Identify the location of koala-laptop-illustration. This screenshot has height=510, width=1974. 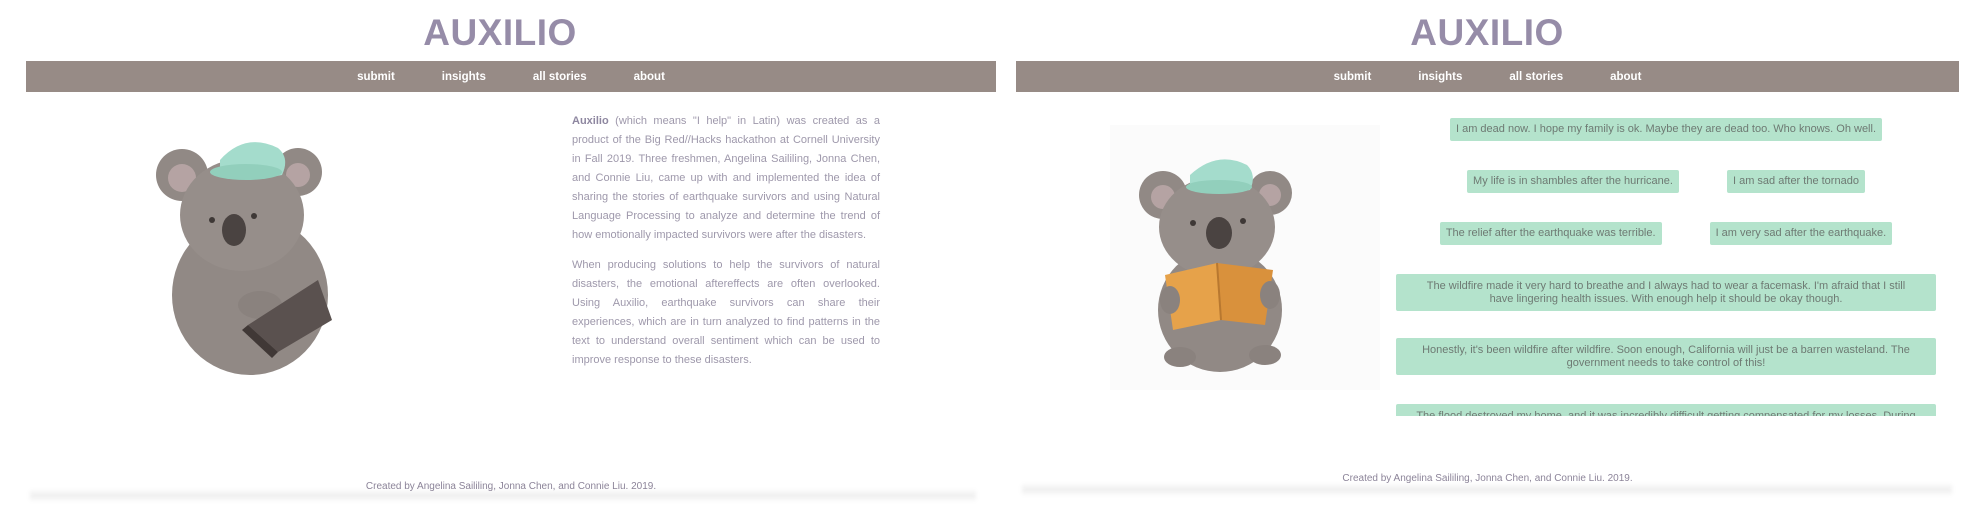
(244, 258).